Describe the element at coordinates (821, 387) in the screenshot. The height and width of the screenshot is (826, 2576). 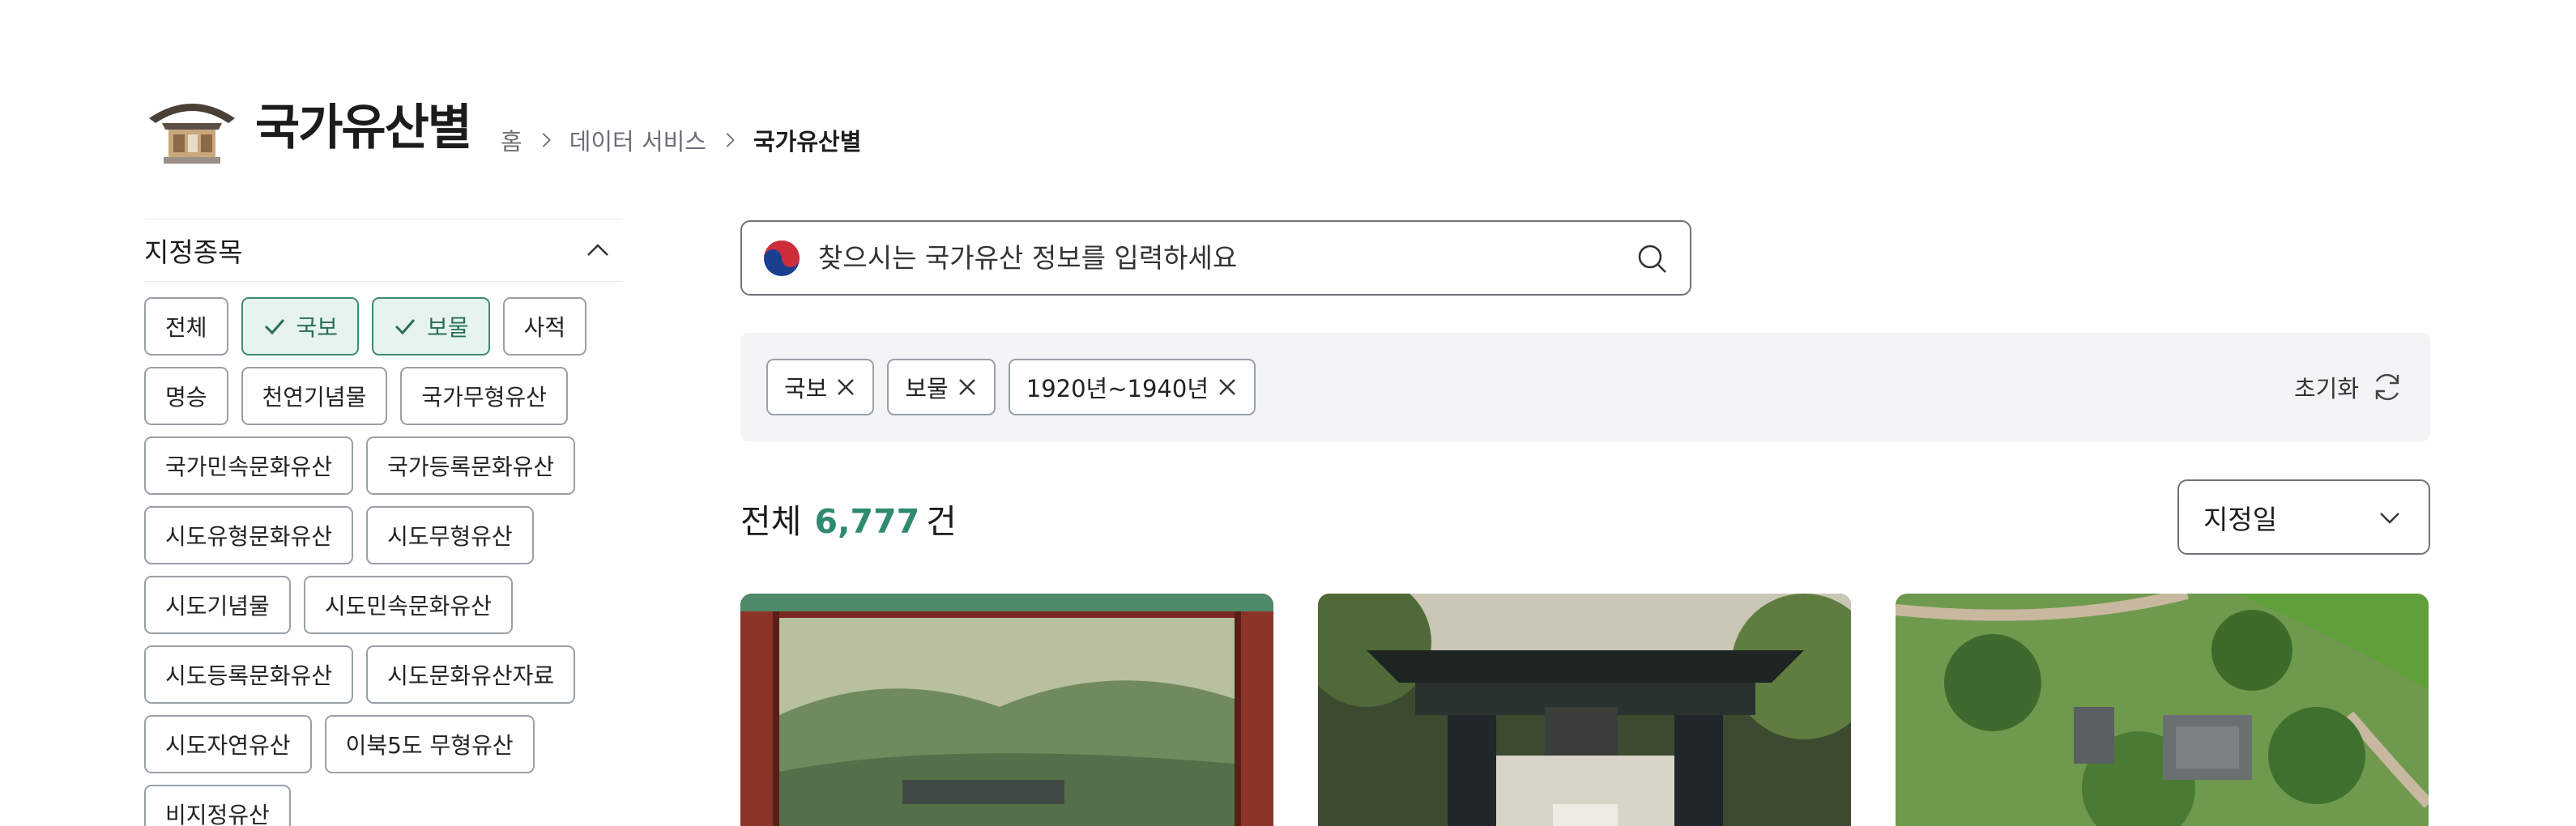
I see `active-filter-tag: 국보` at that location.